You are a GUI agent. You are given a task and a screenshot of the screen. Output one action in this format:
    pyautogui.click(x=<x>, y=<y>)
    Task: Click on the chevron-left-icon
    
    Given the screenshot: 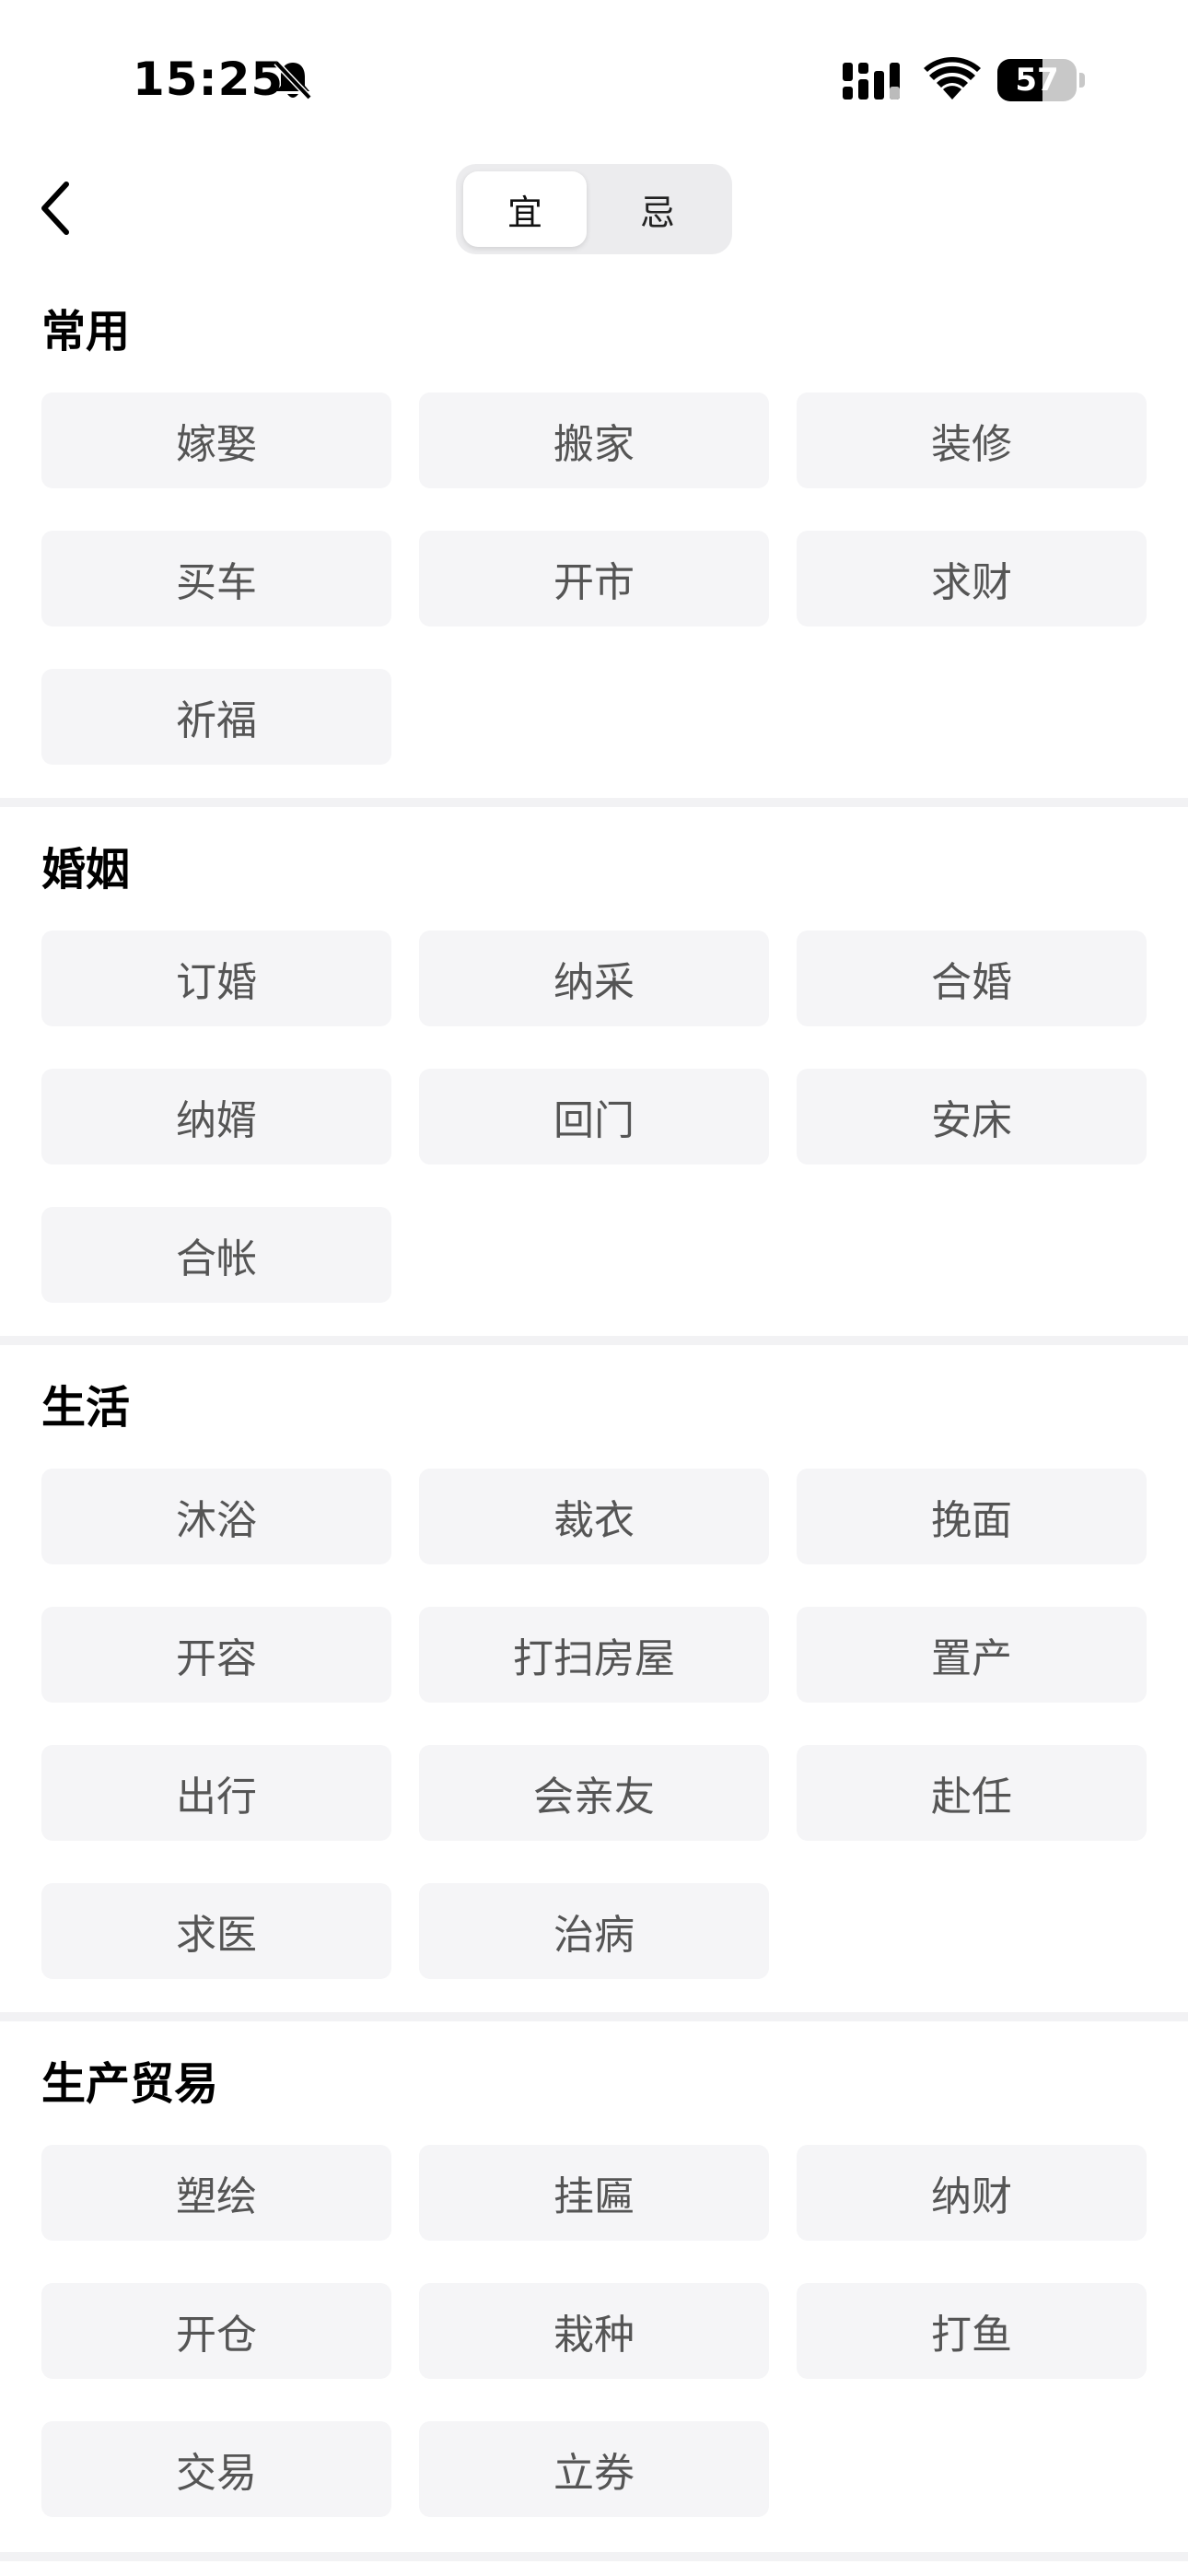 What is the action you would take?
    pyautogui.click(x=55, y=208)
    